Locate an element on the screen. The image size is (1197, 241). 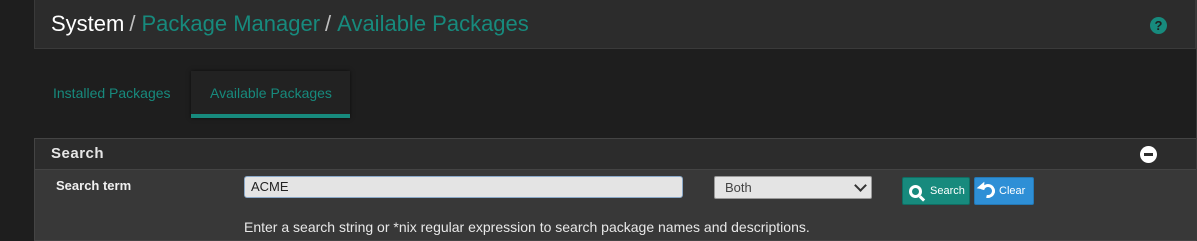
clear-button-label: Clear is located at coordinates (1012, 191).